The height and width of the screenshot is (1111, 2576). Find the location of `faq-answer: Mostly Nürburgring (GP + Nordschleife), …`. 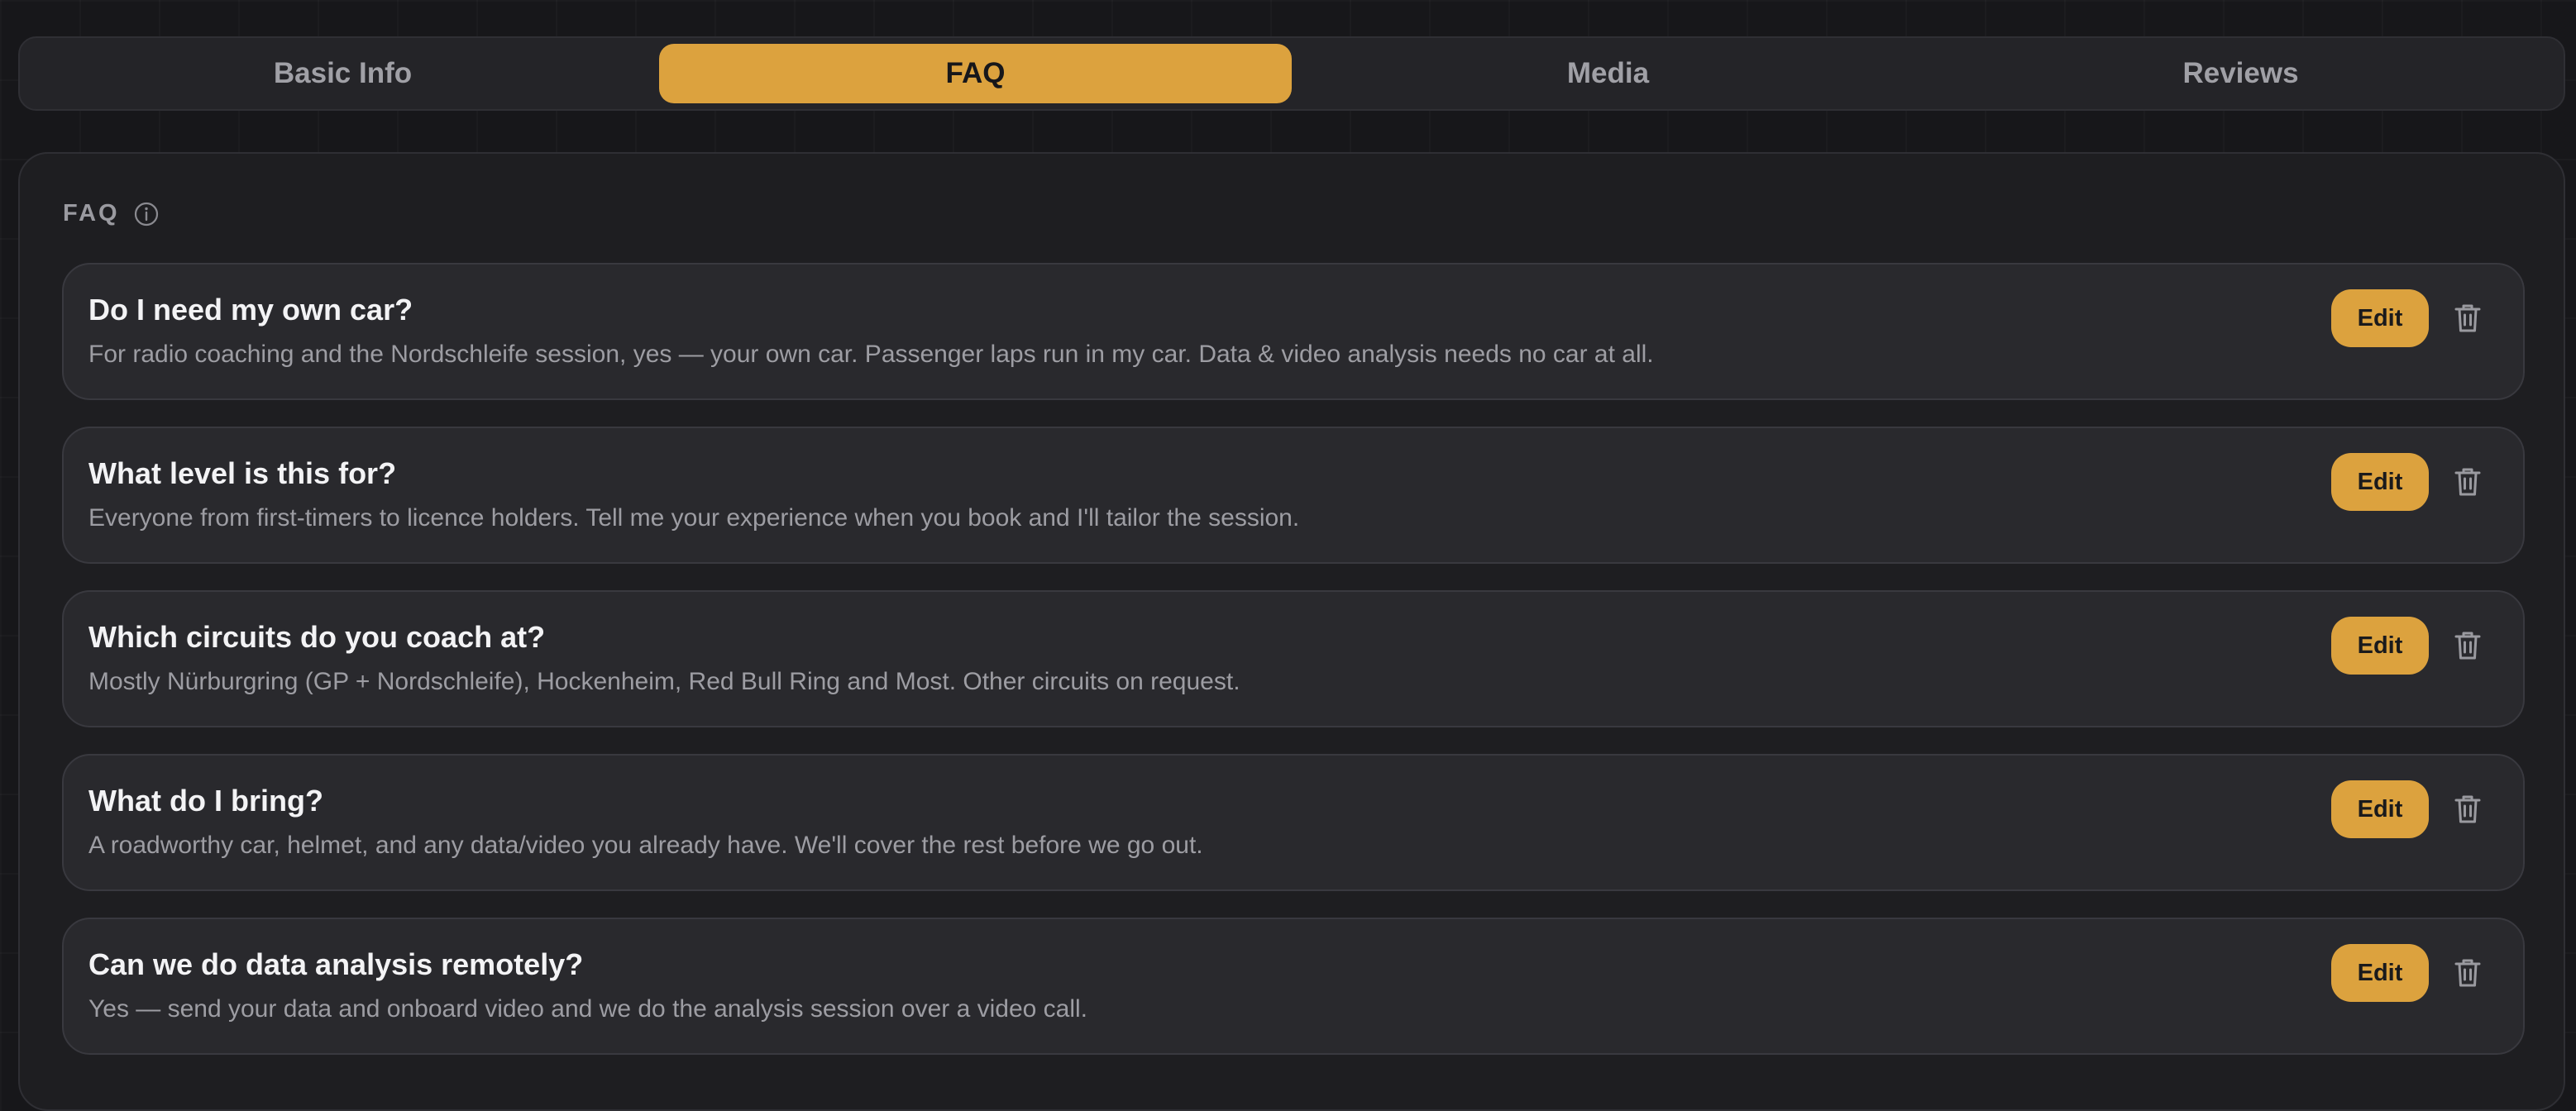

faq-answer: Mostly Nürburgring (GP + Nordschleife), … is located at coordinates (664, 681).